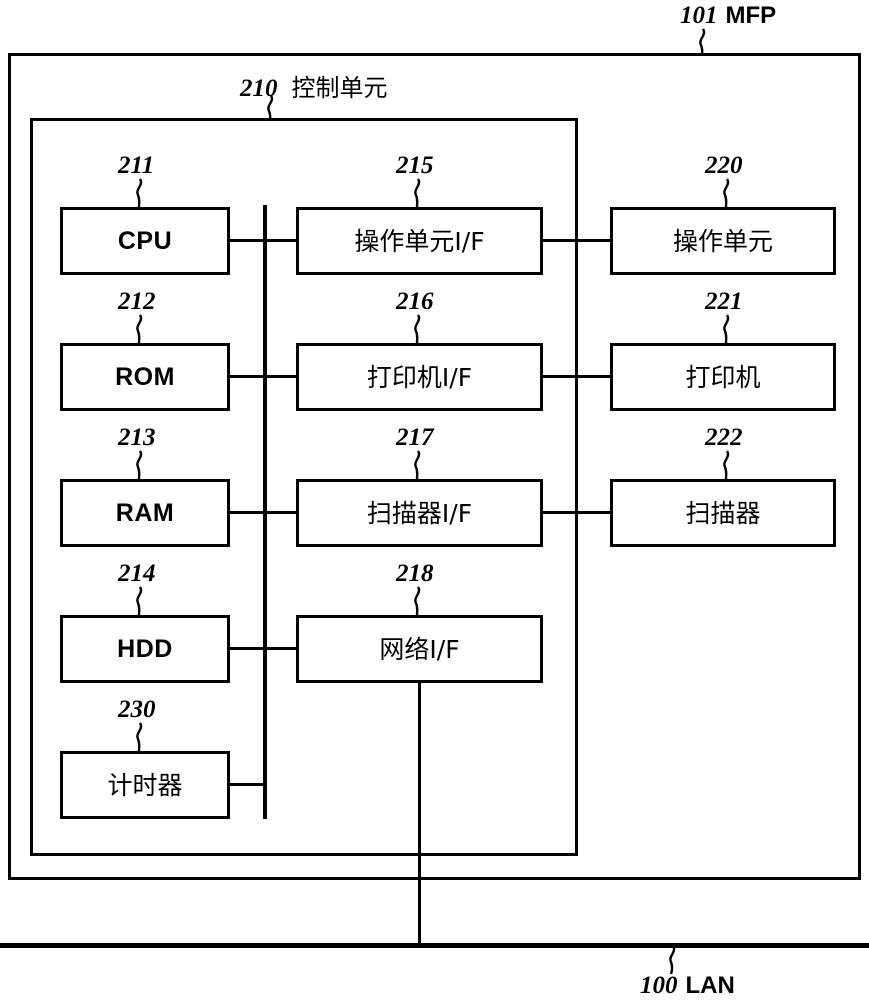 The width and height of the screenshot is (869, 1000). Describe the element at coordinates (417, 465) in the screenshot. I see `leader-line-scanner-if` at that location.